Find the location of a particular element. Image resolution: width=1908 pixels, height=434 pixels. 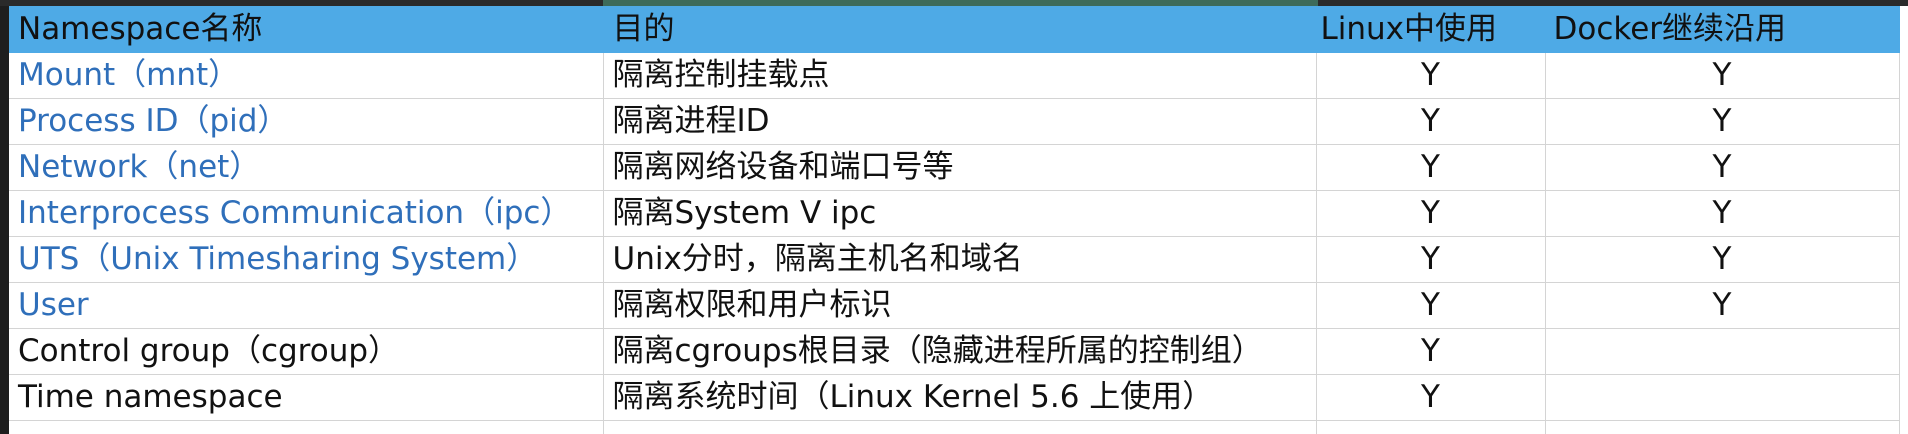

namespace-name-link: Process ID（pid） is located at coordinates (306, 121).